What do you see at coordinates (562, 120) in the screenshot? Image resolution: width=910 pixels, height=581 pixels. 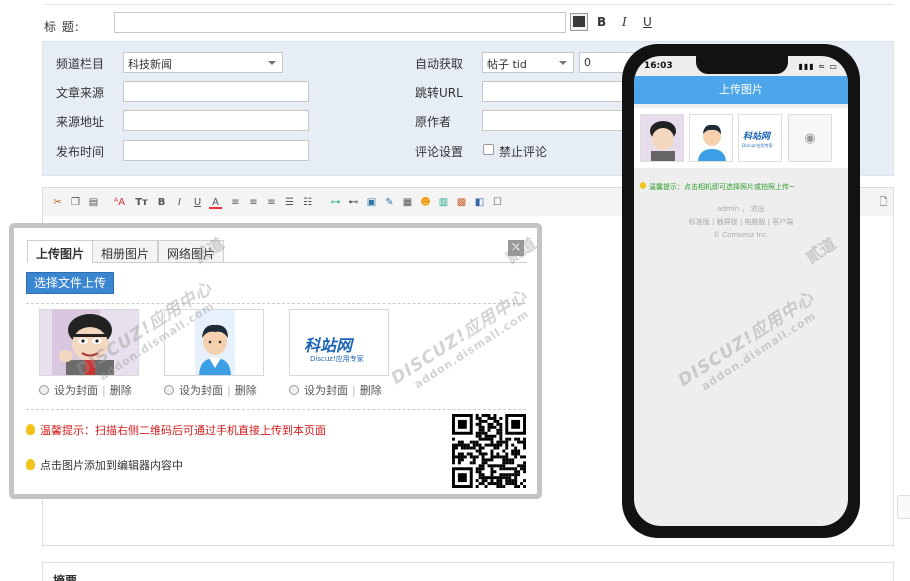 I see `author-input` at bounding box center [562, 120].